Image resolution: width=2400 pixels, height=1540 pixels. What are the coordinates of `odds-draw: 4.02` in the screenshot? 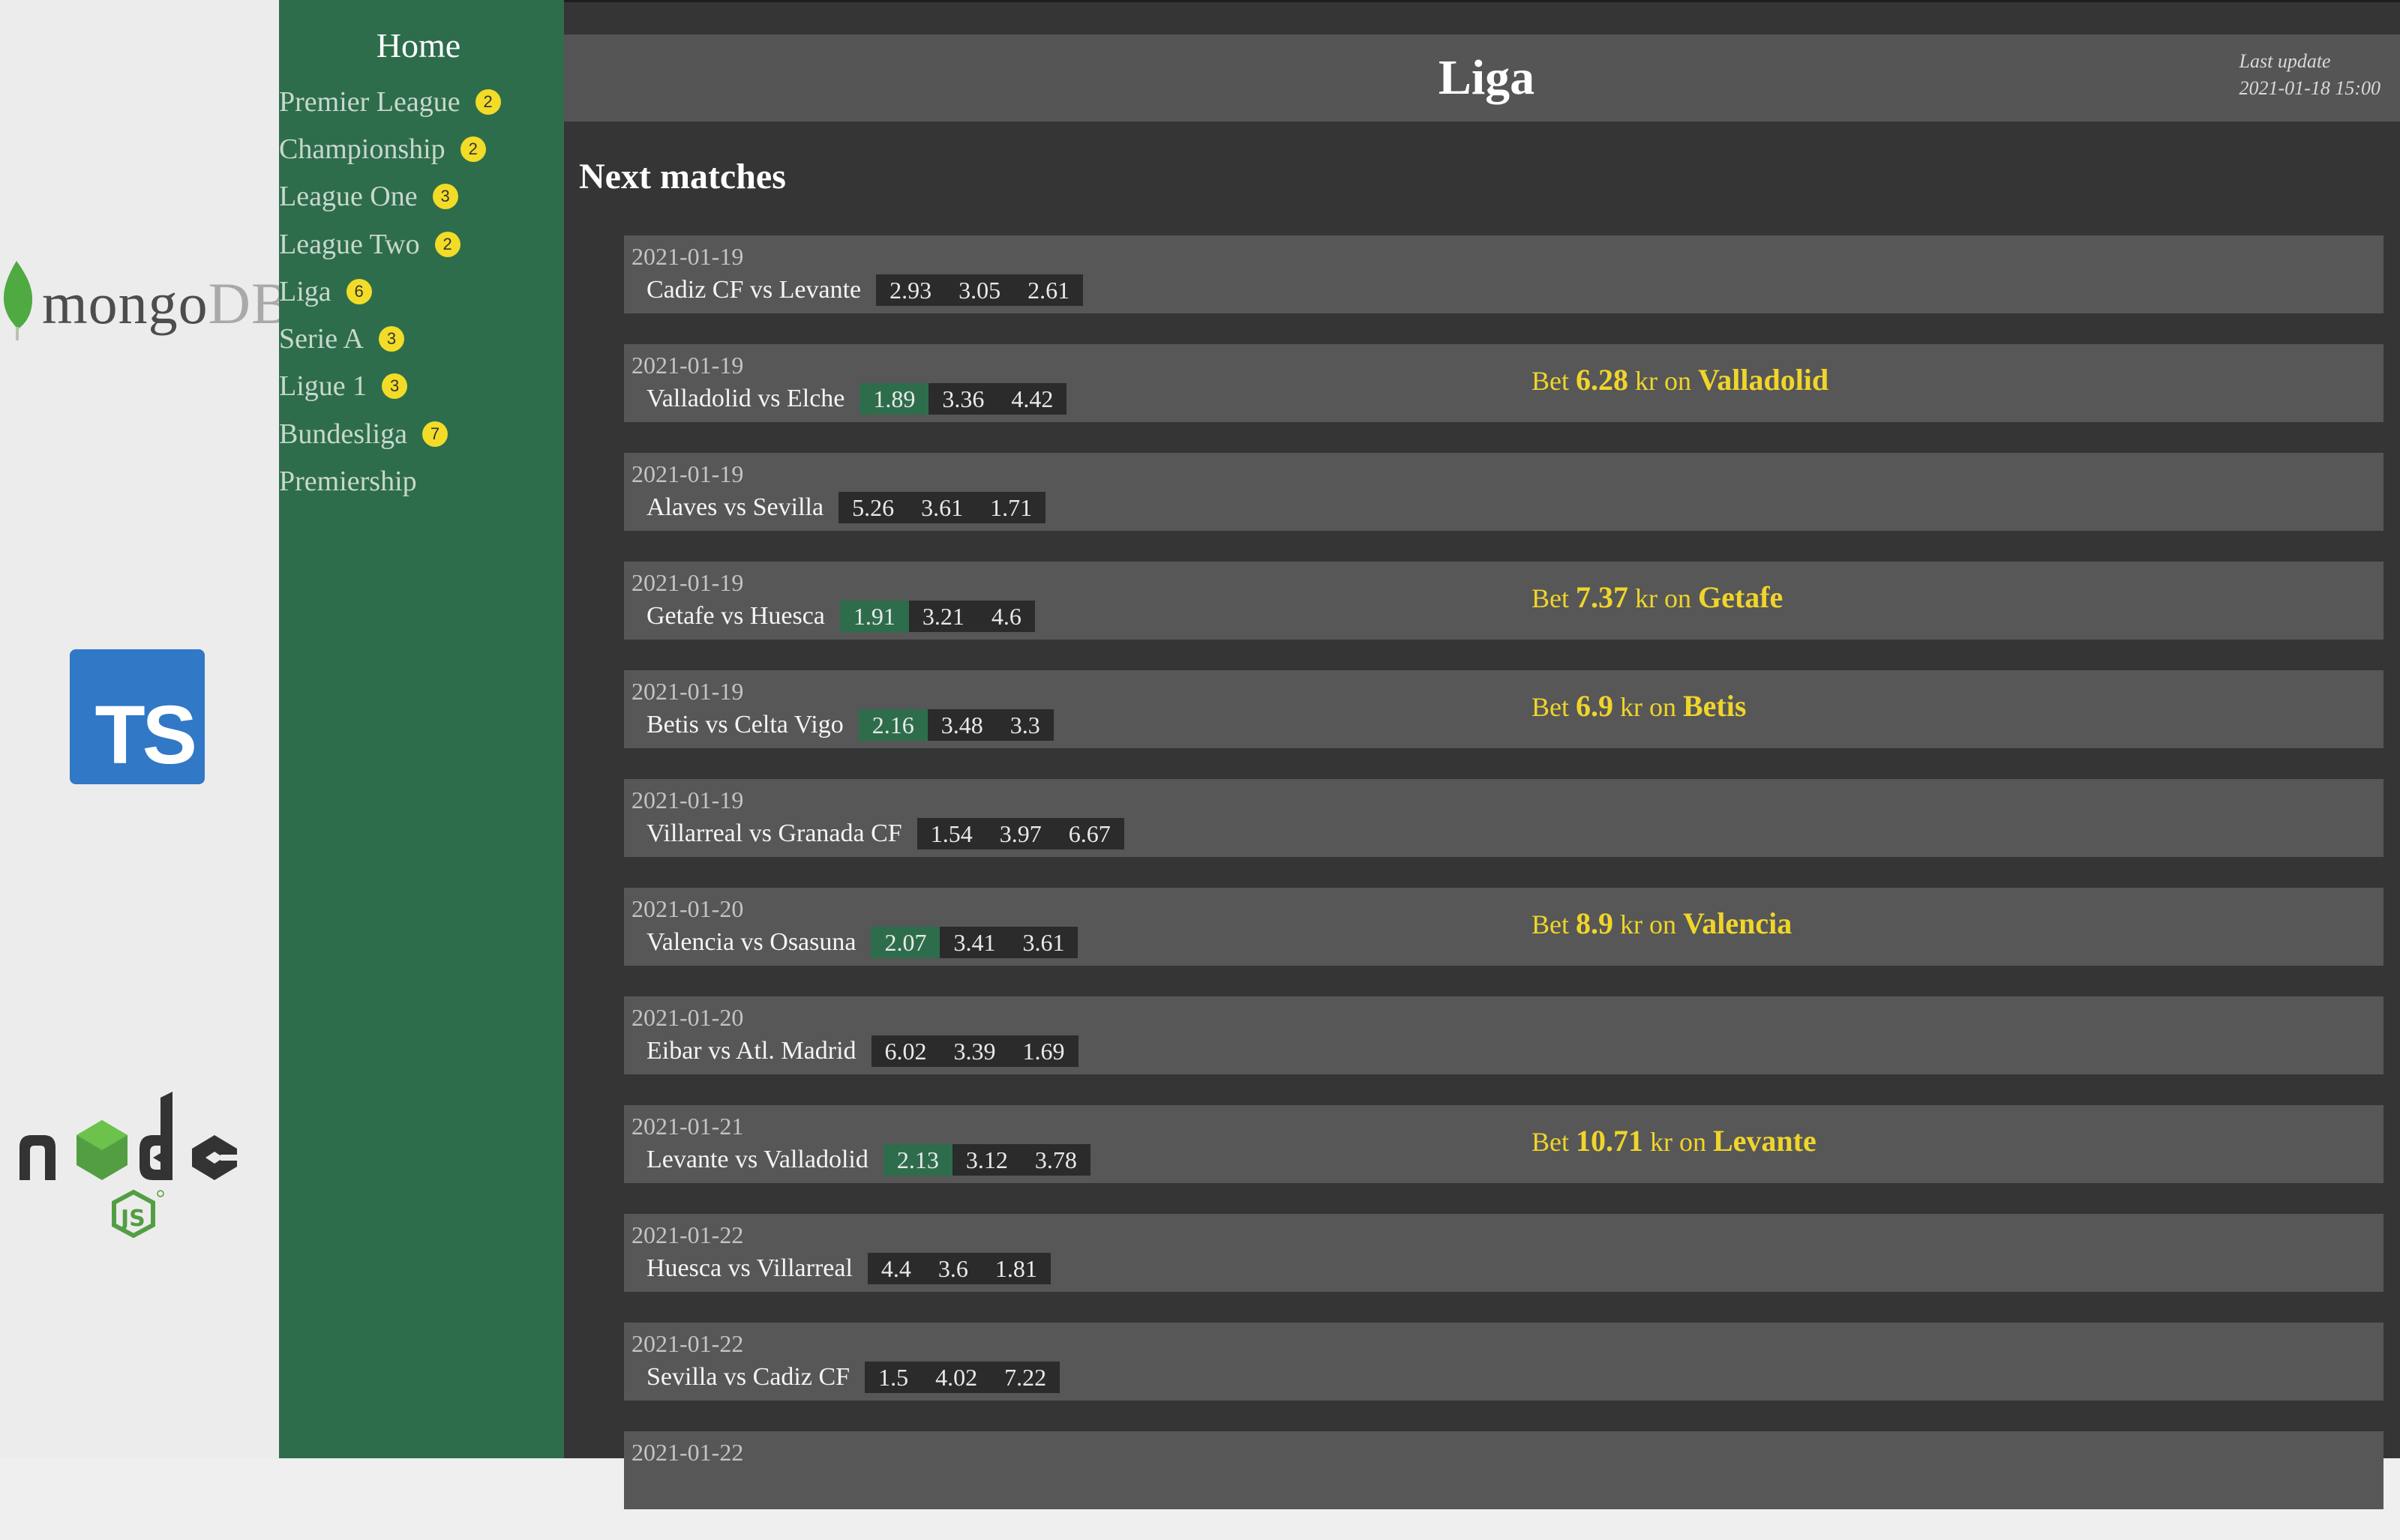 It's located at (956, 1377).